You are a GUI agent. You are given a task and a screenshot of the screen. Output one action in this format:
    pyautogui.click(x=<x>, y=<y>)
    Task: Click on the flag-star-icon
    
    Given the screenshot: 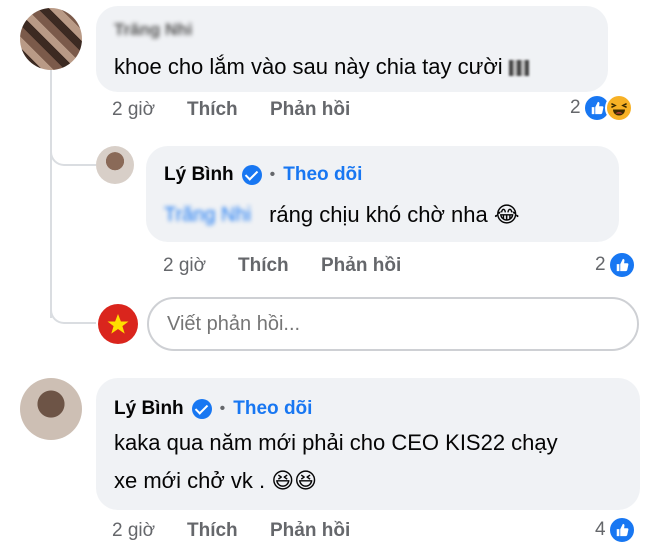 What is the action you would take?
    pyautogui.click(x=118, y=324)
    